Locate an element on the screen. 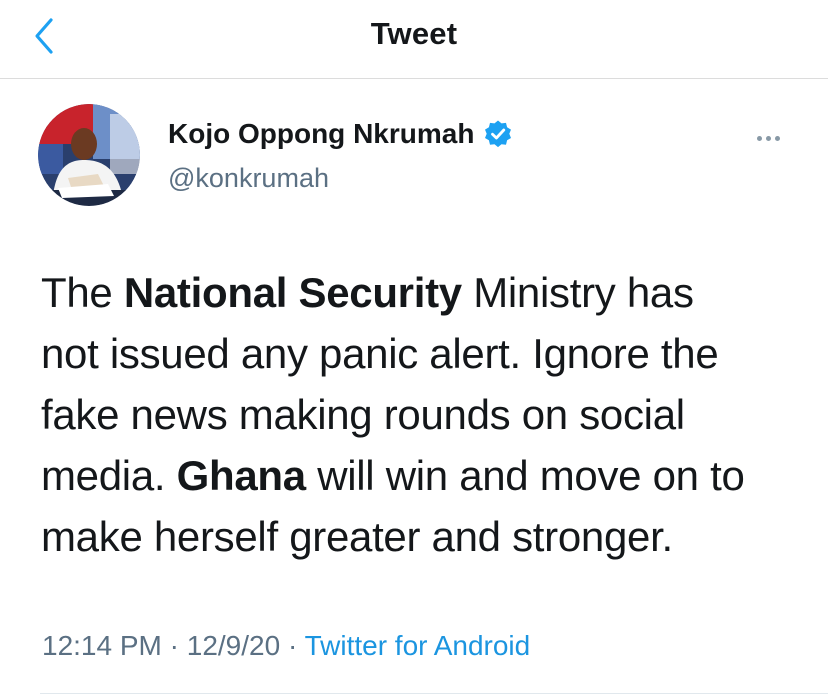 The image size is (828, 697). page-title: Tweet is located at coordinates (414, 33).